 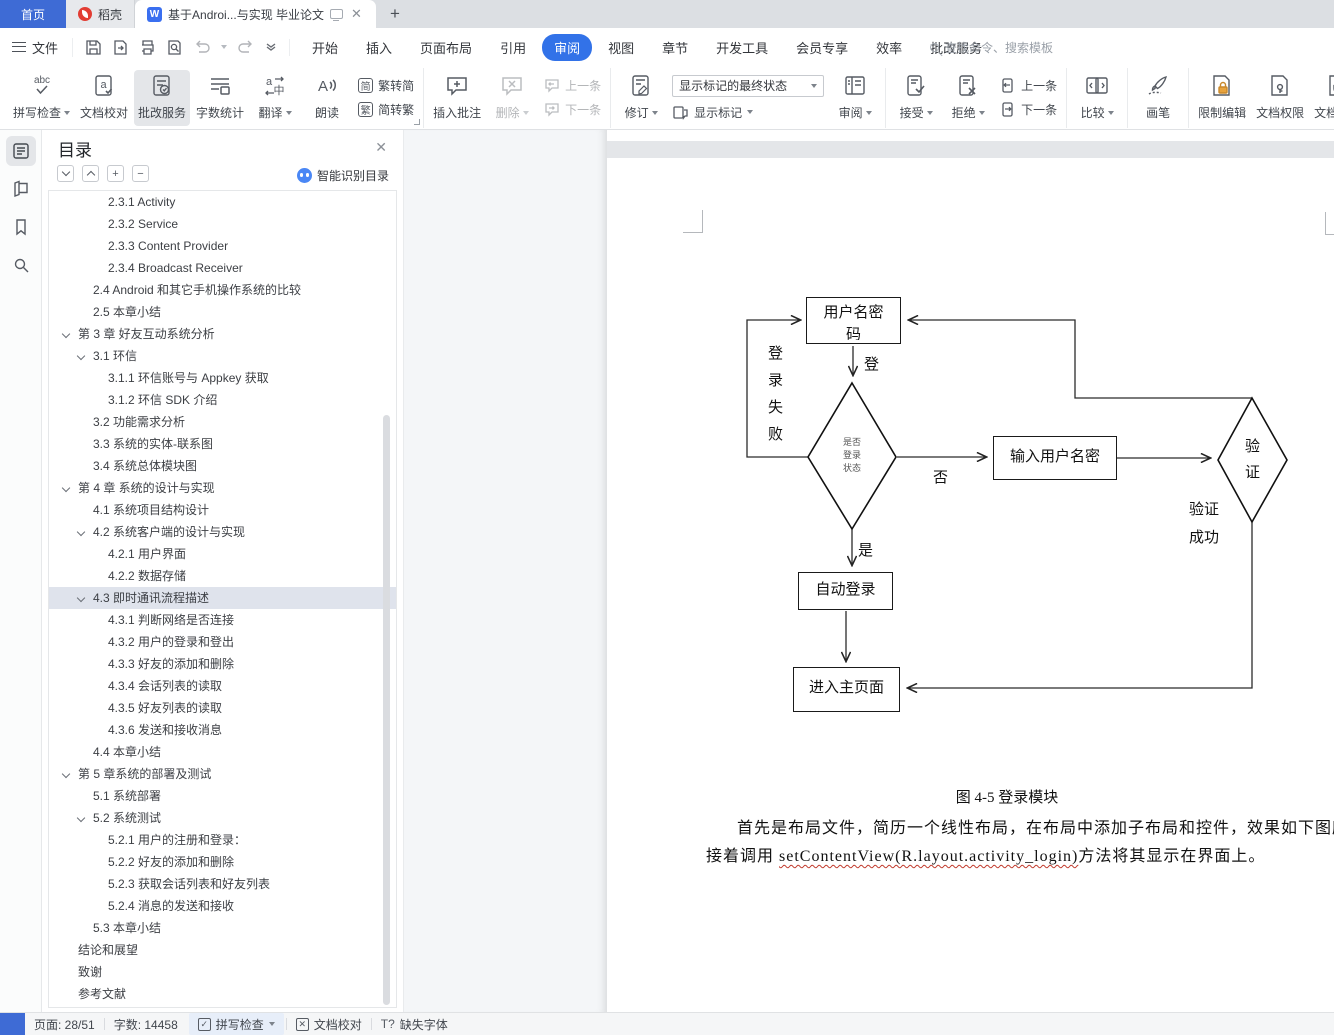 What do you see at coordinates (222, 950) in the screenshot?
I see `toc-item: 结论和展望` at bounding box center [222, 950].